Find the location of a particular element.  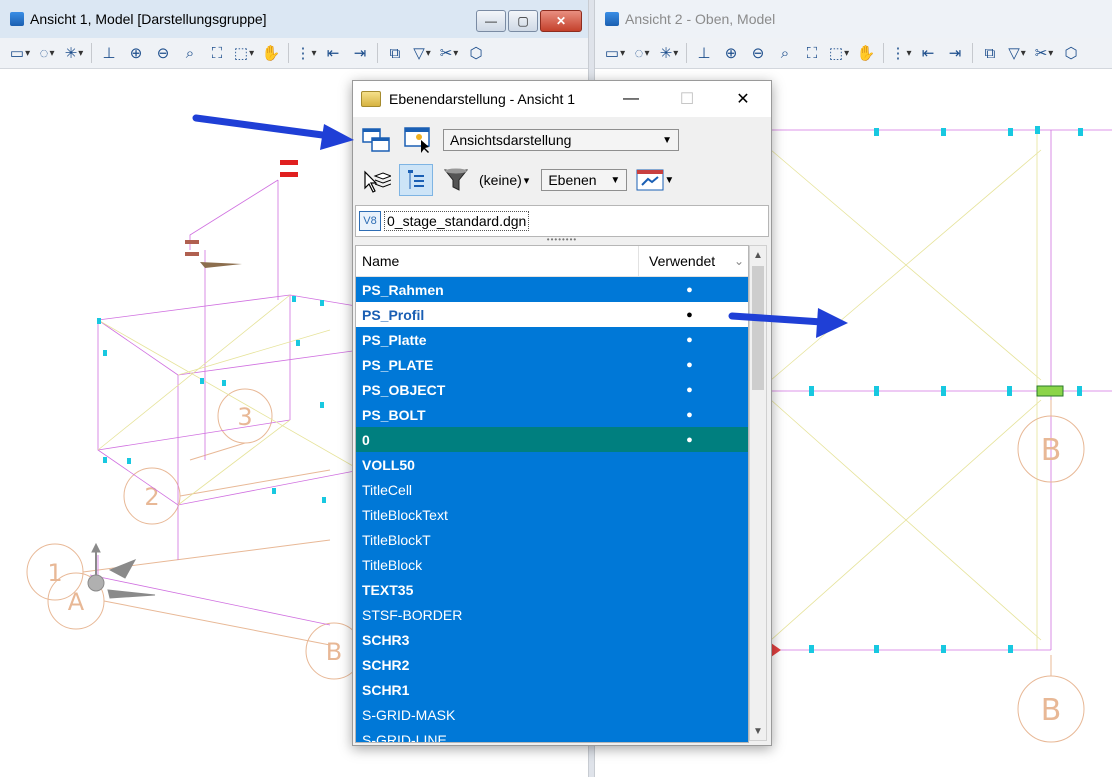

level-row: STSF-BORDER is located at coordinates (552, 614).